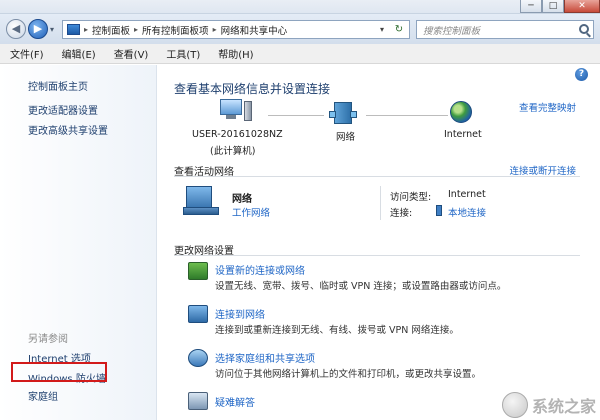 The width and height of the screenshot is (600, 420). Describe the element at coordinates (531, 6) in the screenshot. I see `minimize-button: ─` at that location.